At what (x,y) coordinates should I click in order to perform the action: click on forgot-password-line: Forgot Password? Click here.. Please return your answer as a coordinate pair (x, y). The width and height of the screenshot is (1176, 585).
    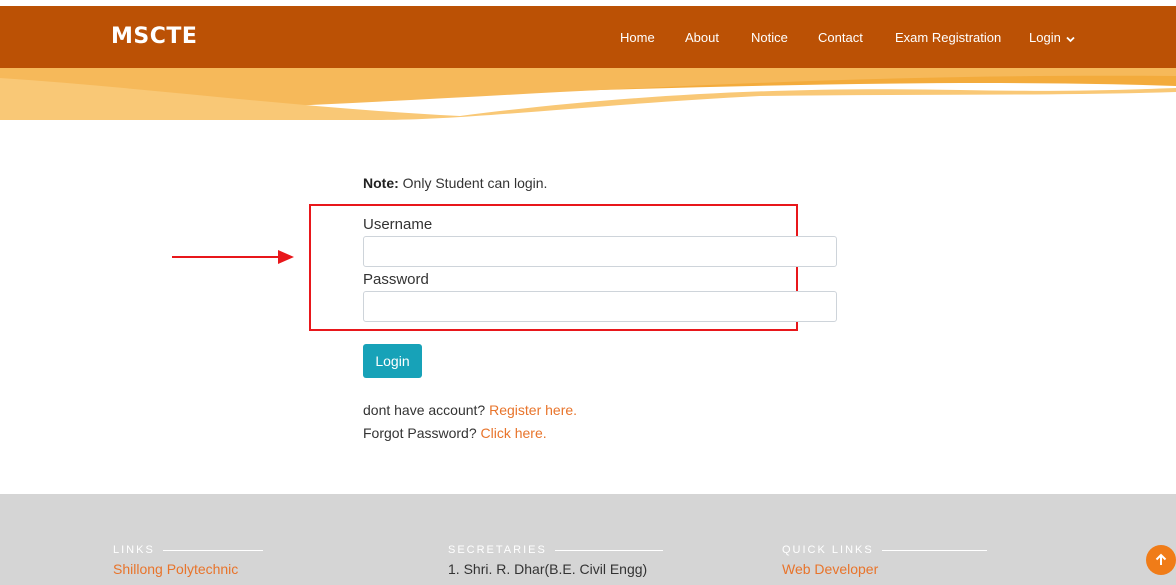
    Looking at the image, I should click on (455, 433).